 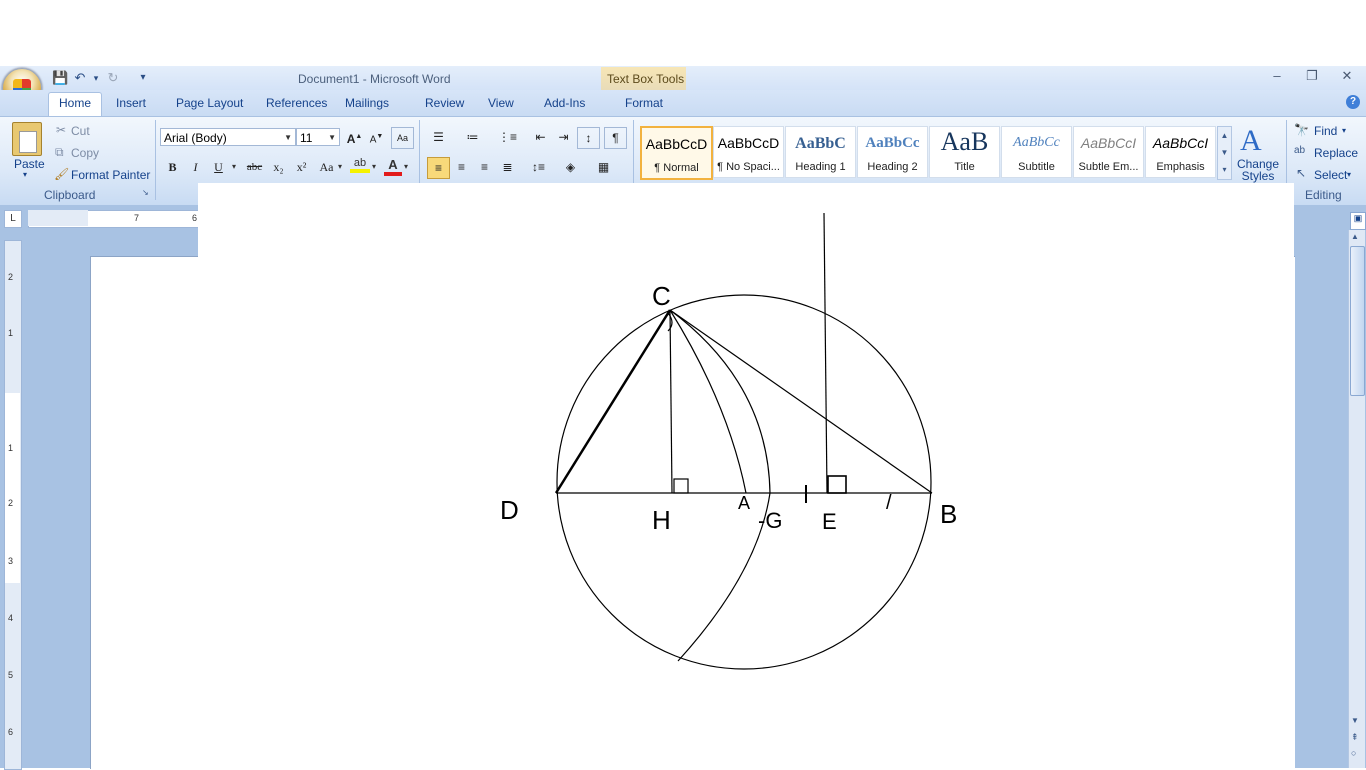 I want to click on bullets-icon: ☰, so click(x=438, y=137).